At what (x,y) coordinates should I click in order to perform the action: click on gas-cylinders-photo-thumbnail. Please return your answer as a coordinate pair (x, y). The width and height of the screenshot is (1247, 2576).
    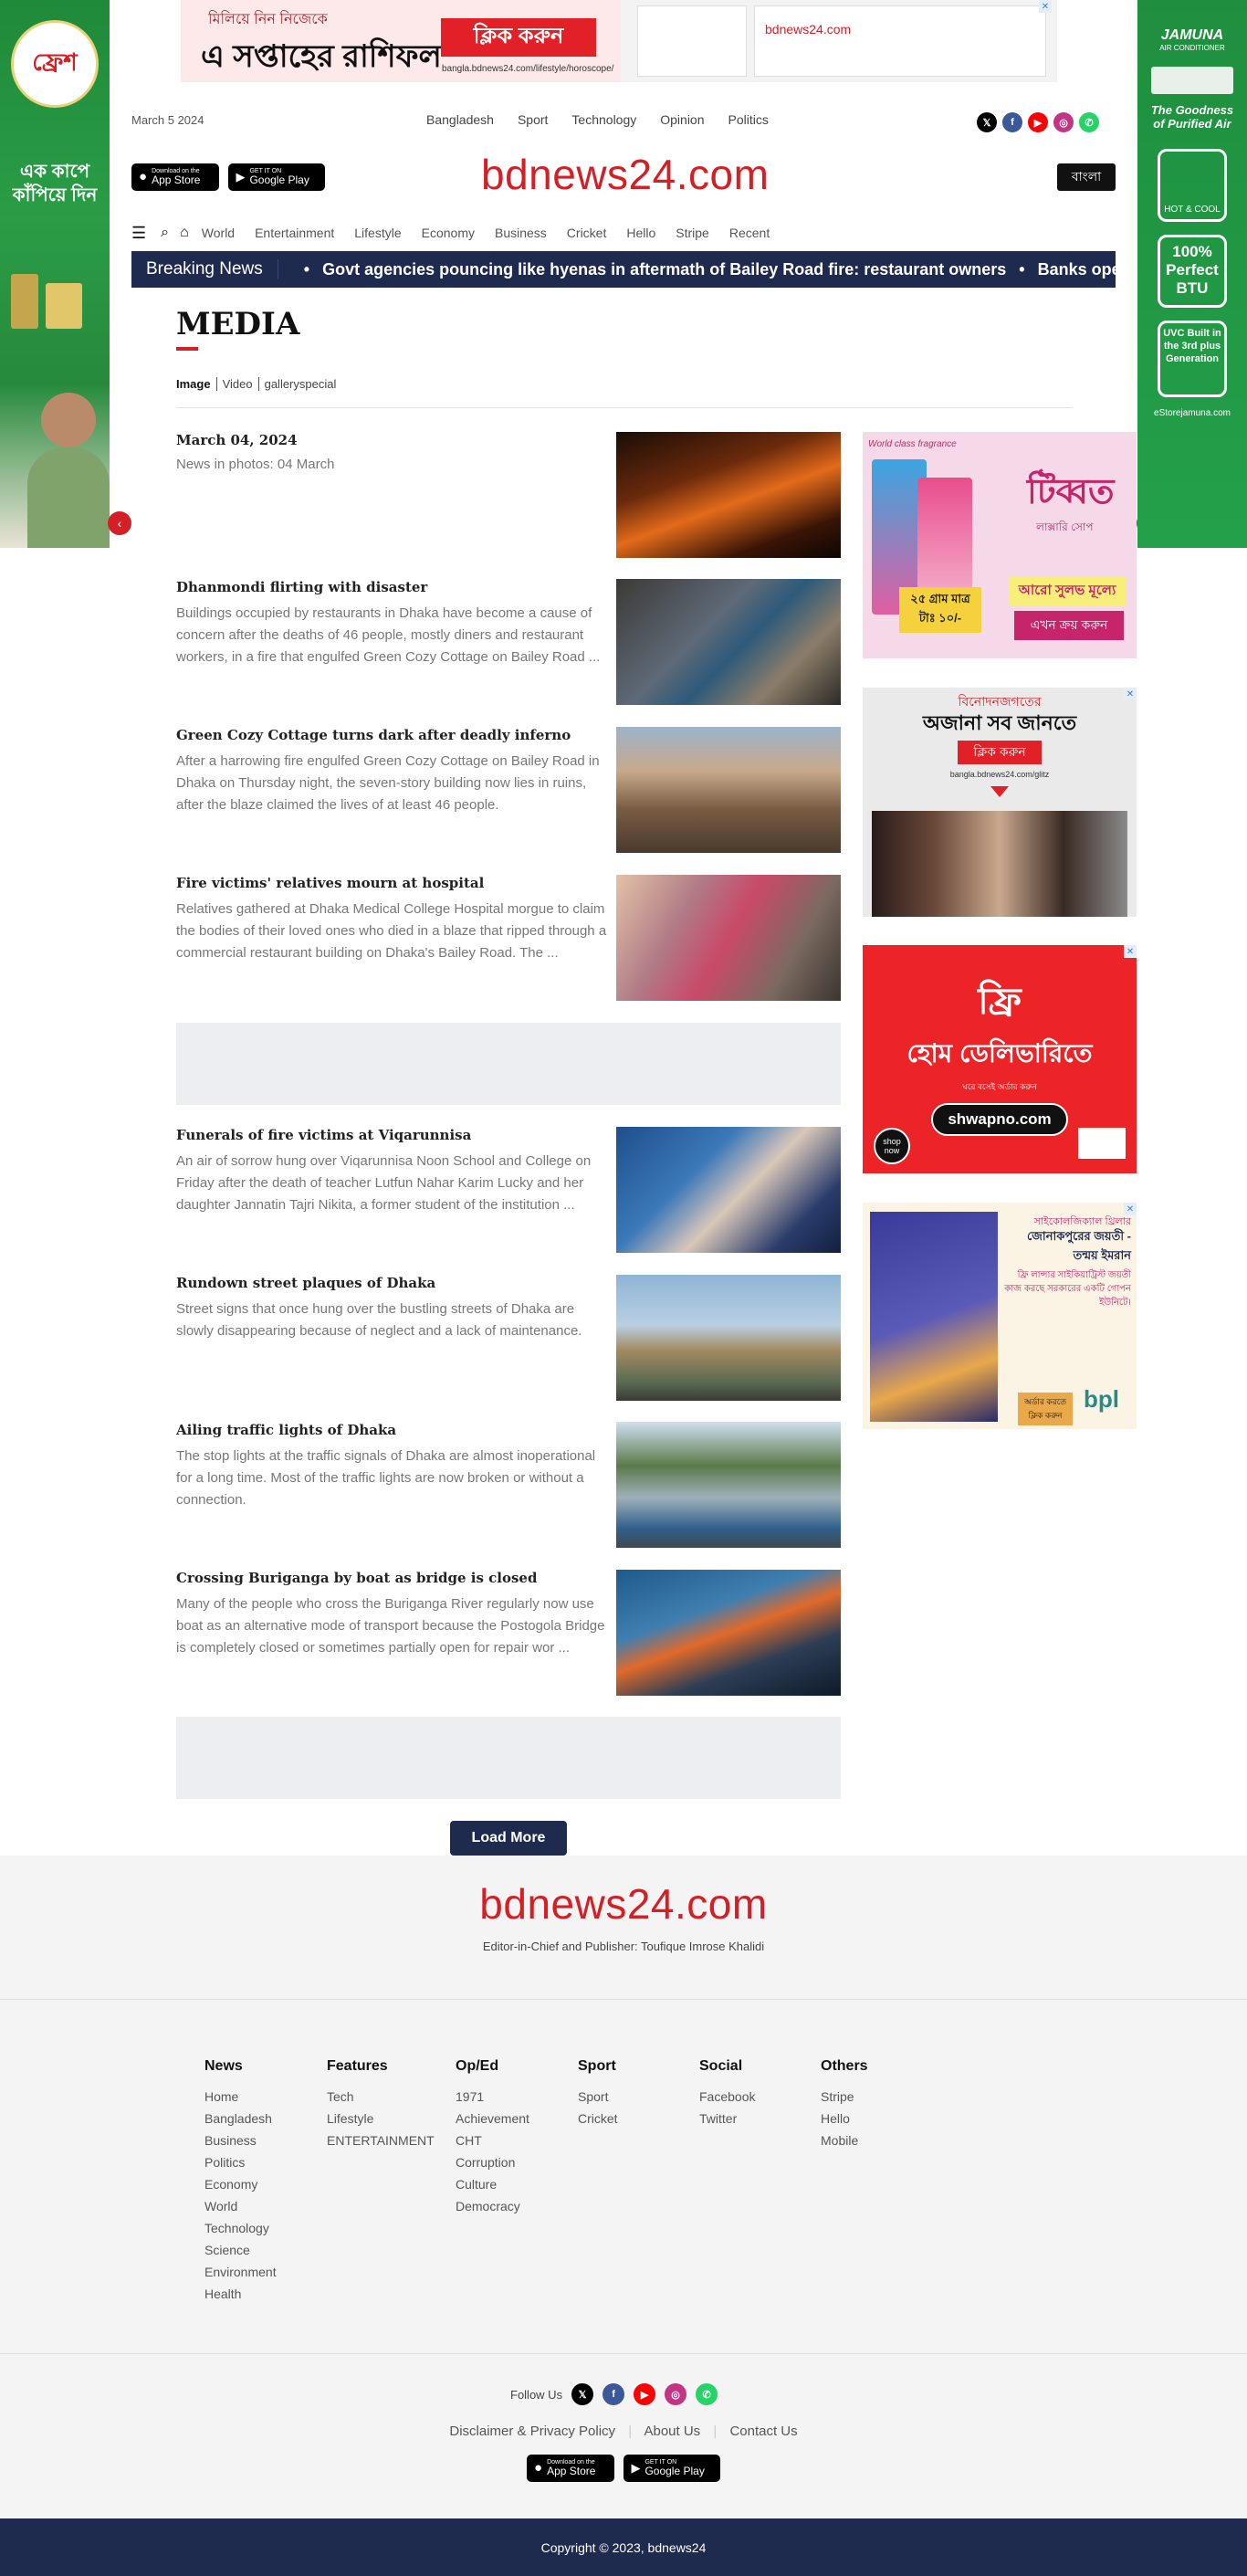
    Looking at the image, I should click on (728, 642).